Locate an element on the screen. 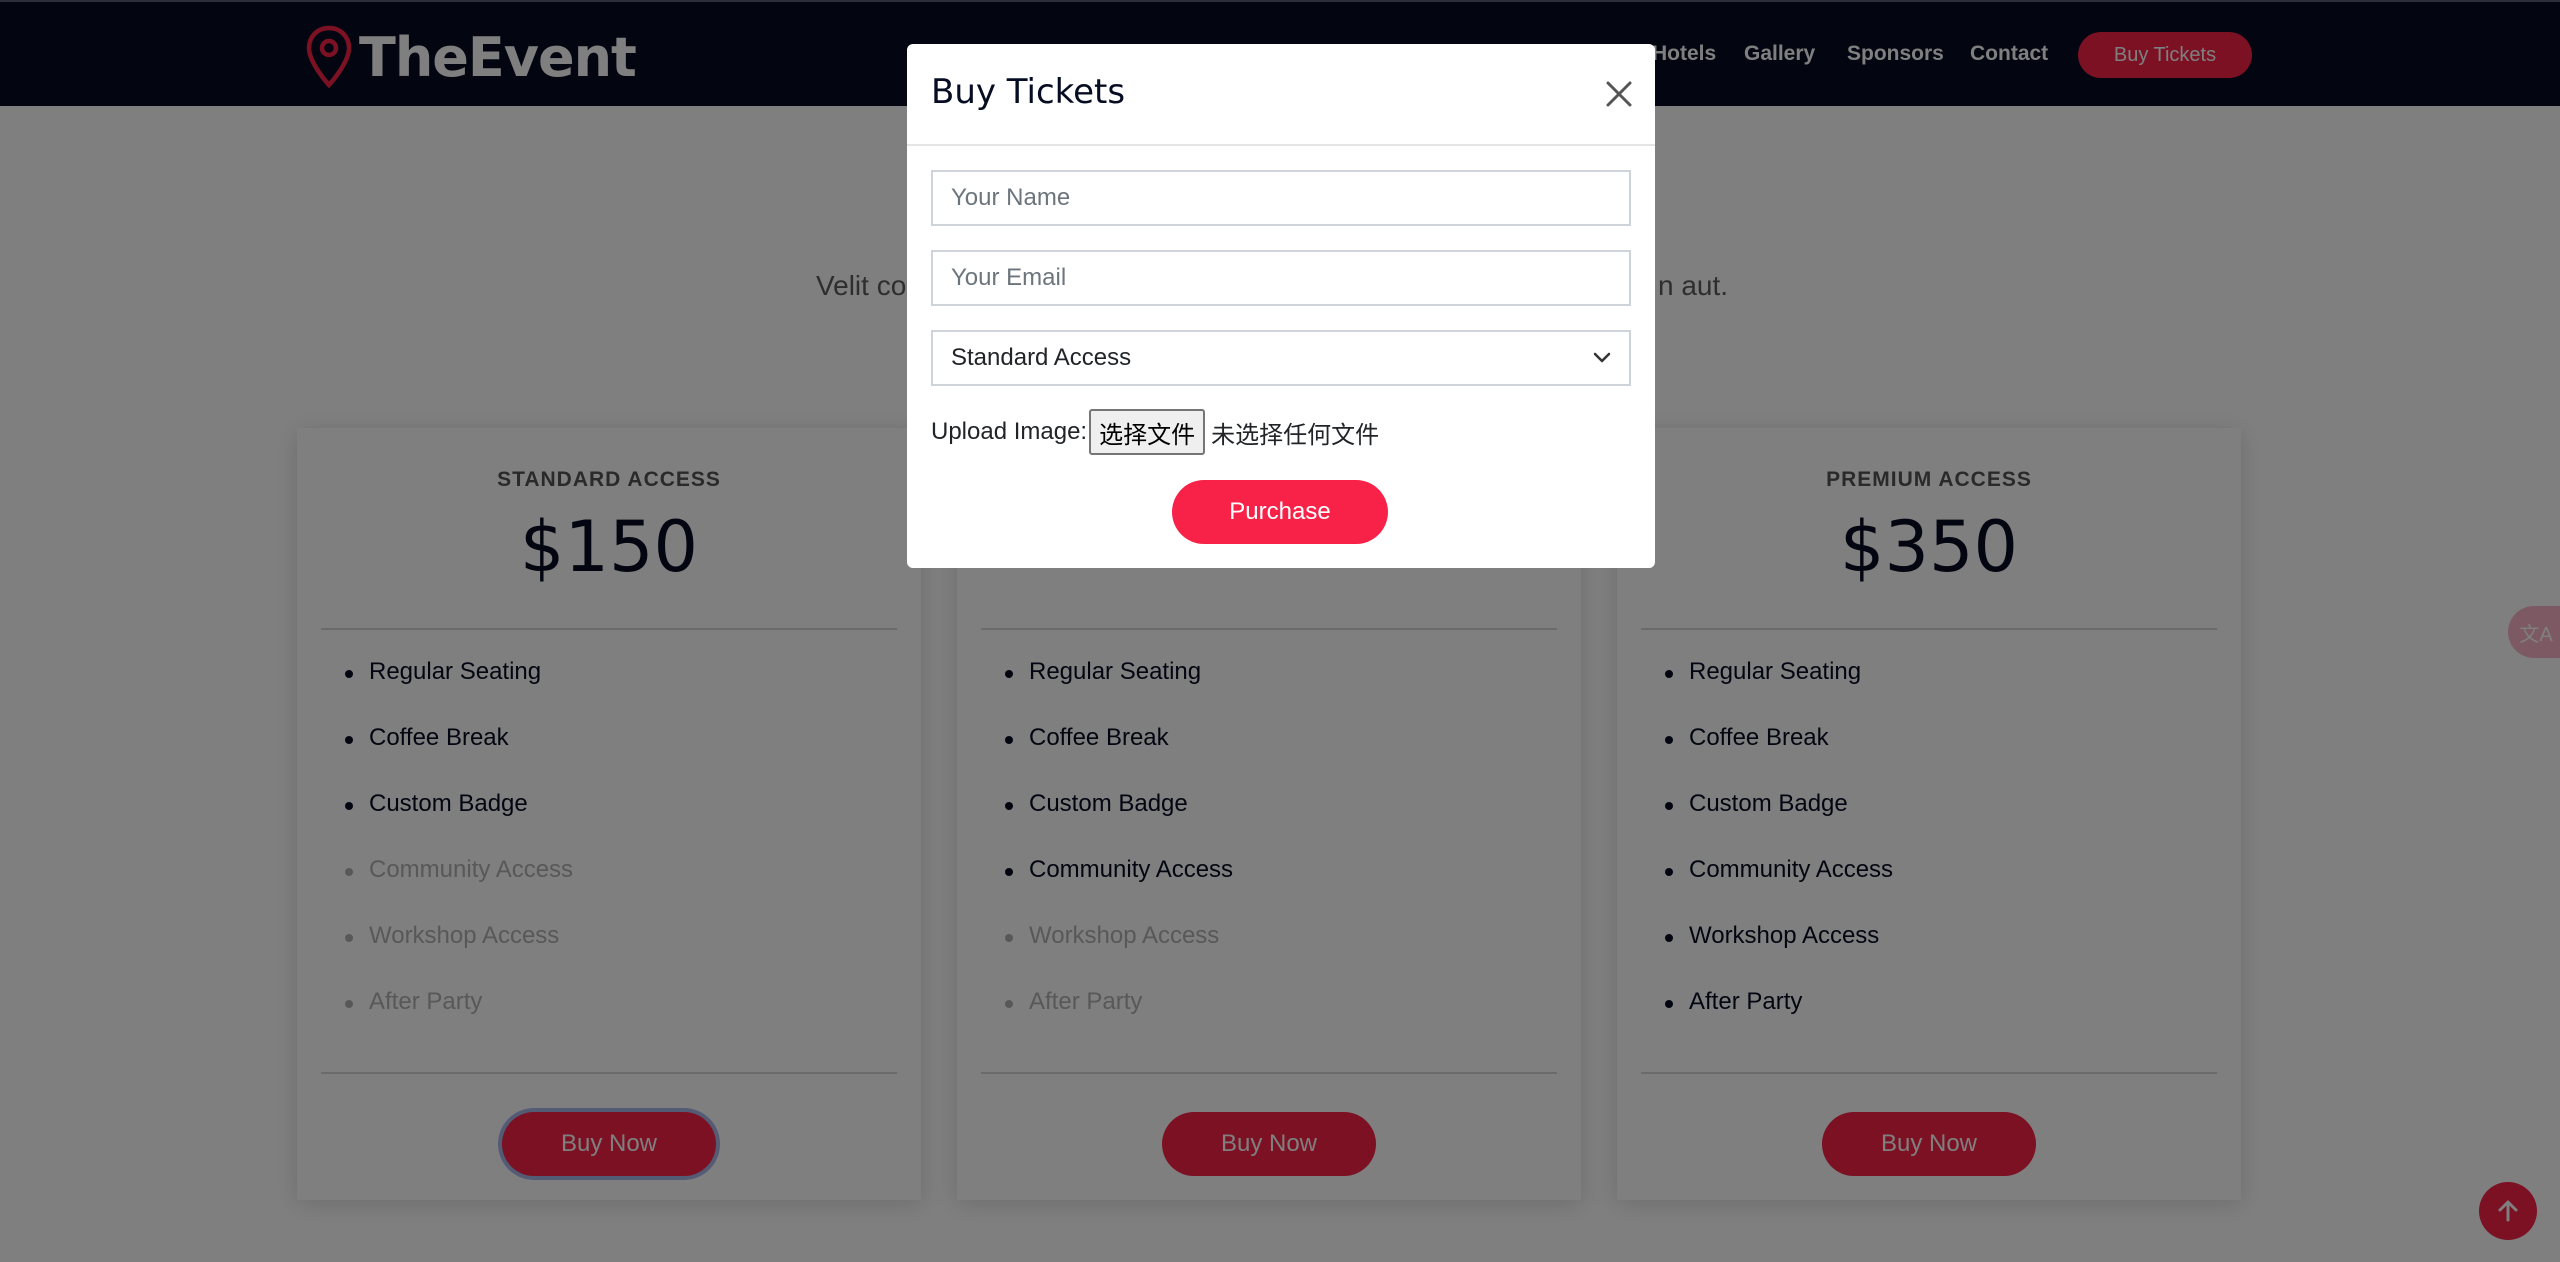 The image size is (2560, 1262). ticket-type-select: Standard Access is located at coordinates (1281, 358).